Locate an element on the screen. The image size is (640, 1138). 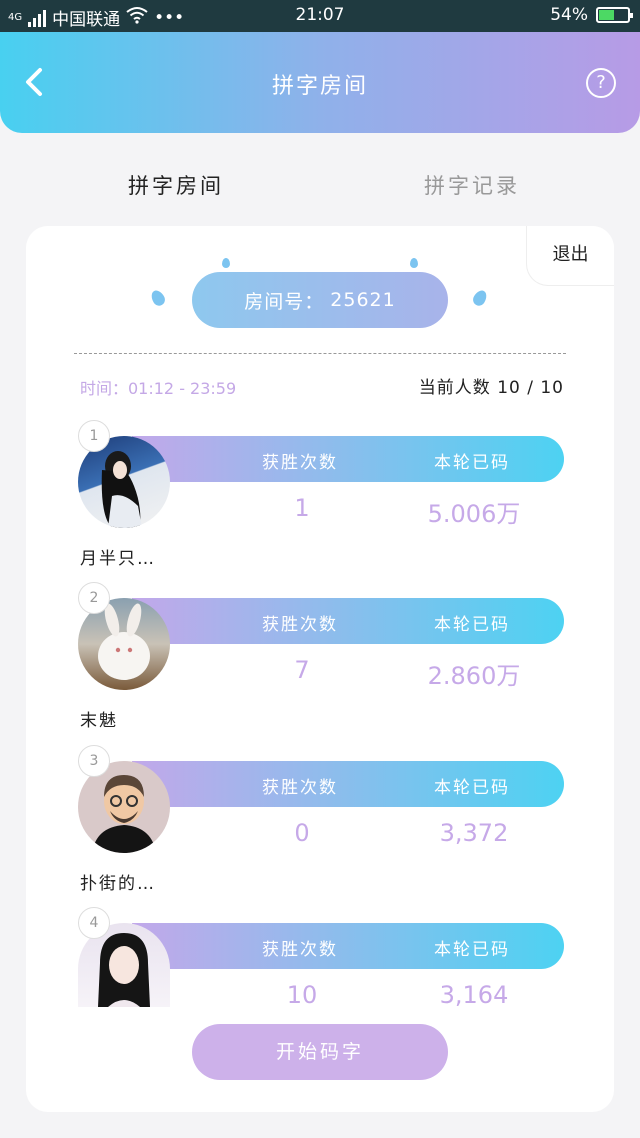
status-bar: 4G 中国联通 ••• 21:07 54% is located at coordinates (320, 16).